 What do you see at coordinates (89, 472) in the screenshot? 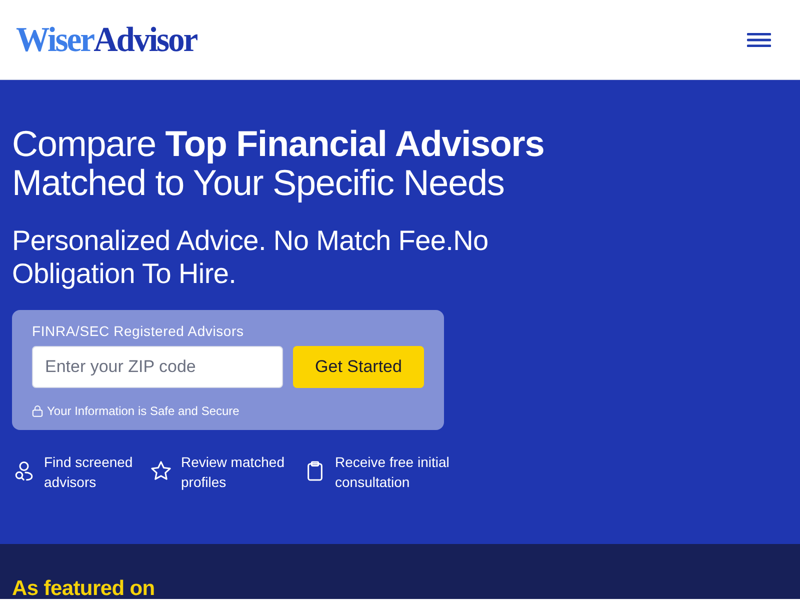
I see `feature-text: Find screened advisors` at bounding box center [89, 472].